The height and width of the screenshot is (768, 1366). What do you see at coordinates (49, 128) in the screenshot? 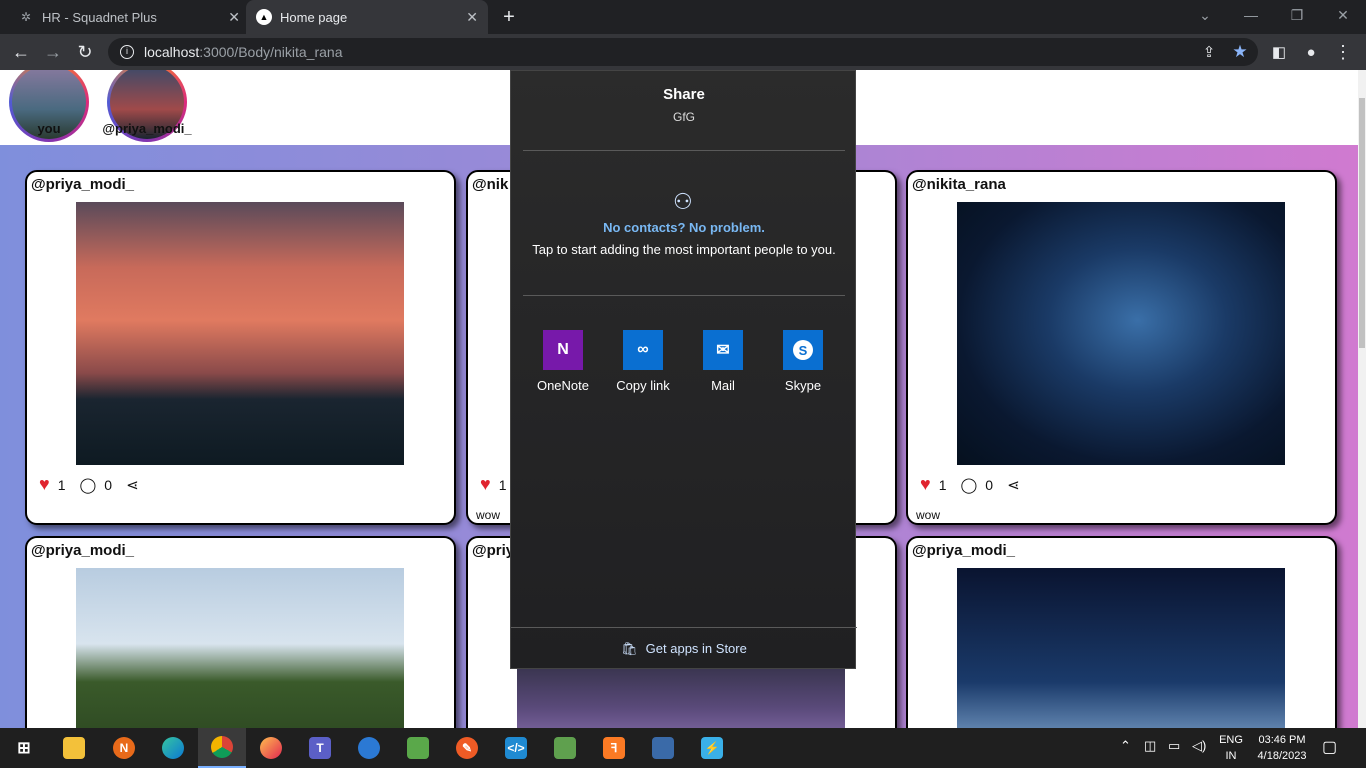
I see `story-label: you` at bounding box center [49, 128].